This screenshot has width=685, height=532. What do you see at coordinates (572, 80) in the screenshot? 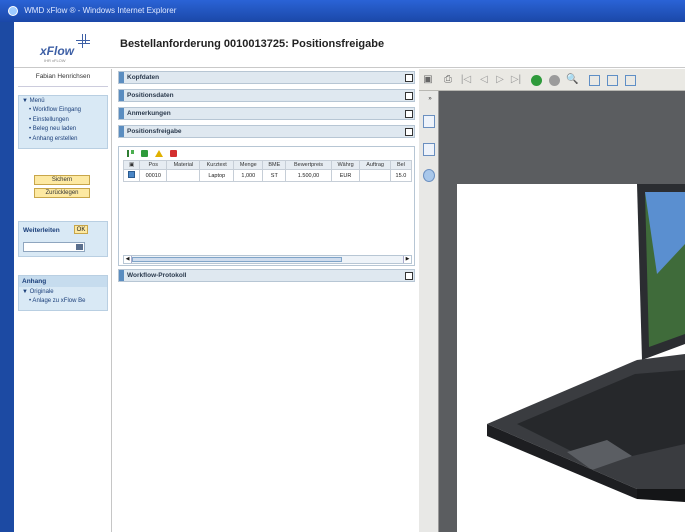
I see `magnifier-icon: 🔍` at bounding box center [572, 80].